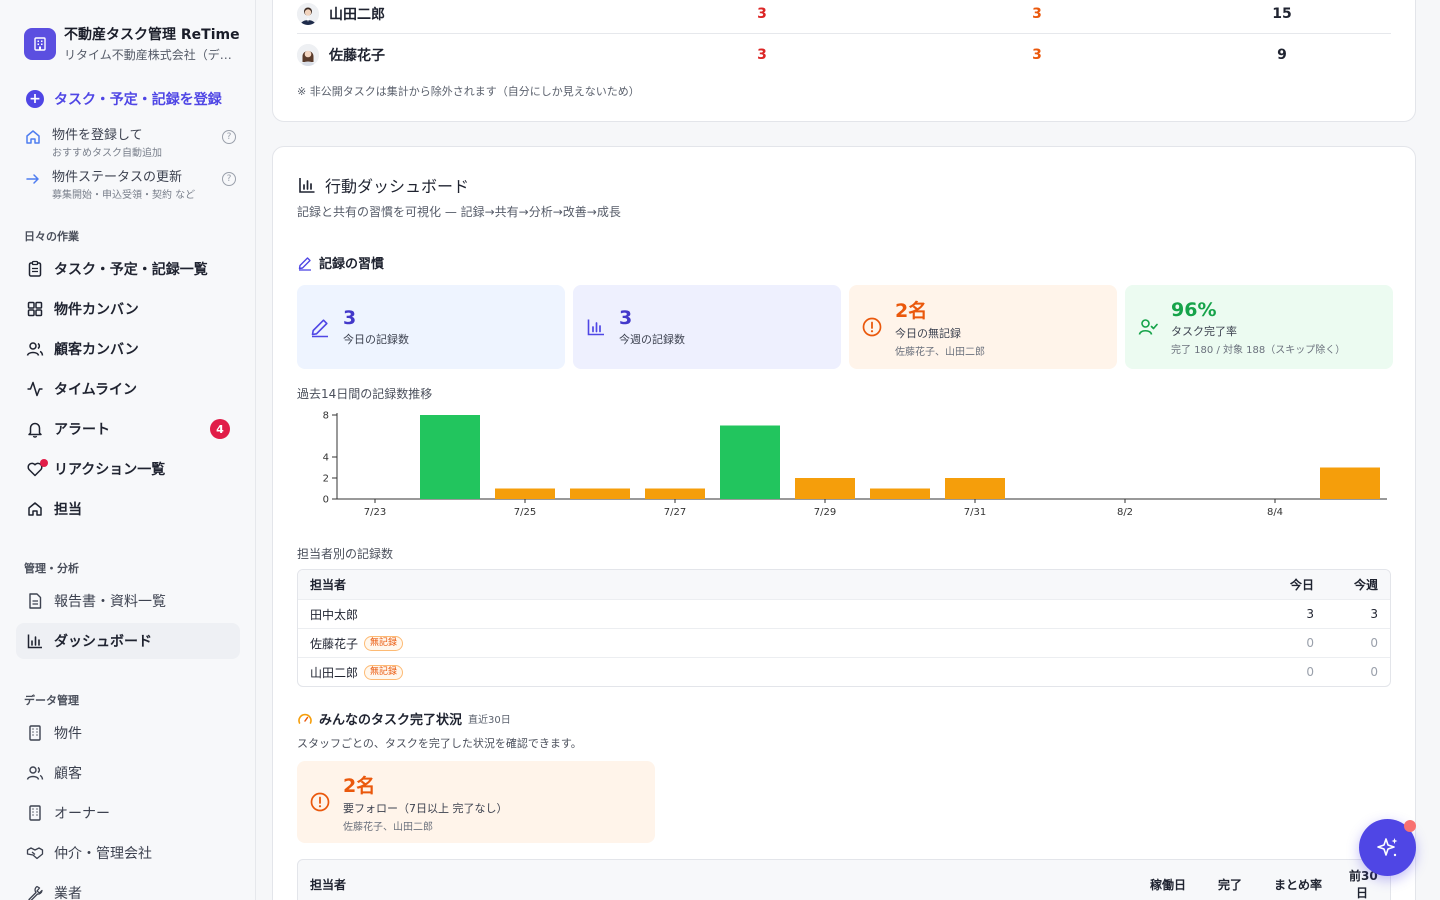 The height and width of the screenshot is (900, 1440). What do you see at coordinates (388, 827) in the screenshot?
I see `follow-sub: 佐藤花子、山田二郎` at bounding box center [388, 827].